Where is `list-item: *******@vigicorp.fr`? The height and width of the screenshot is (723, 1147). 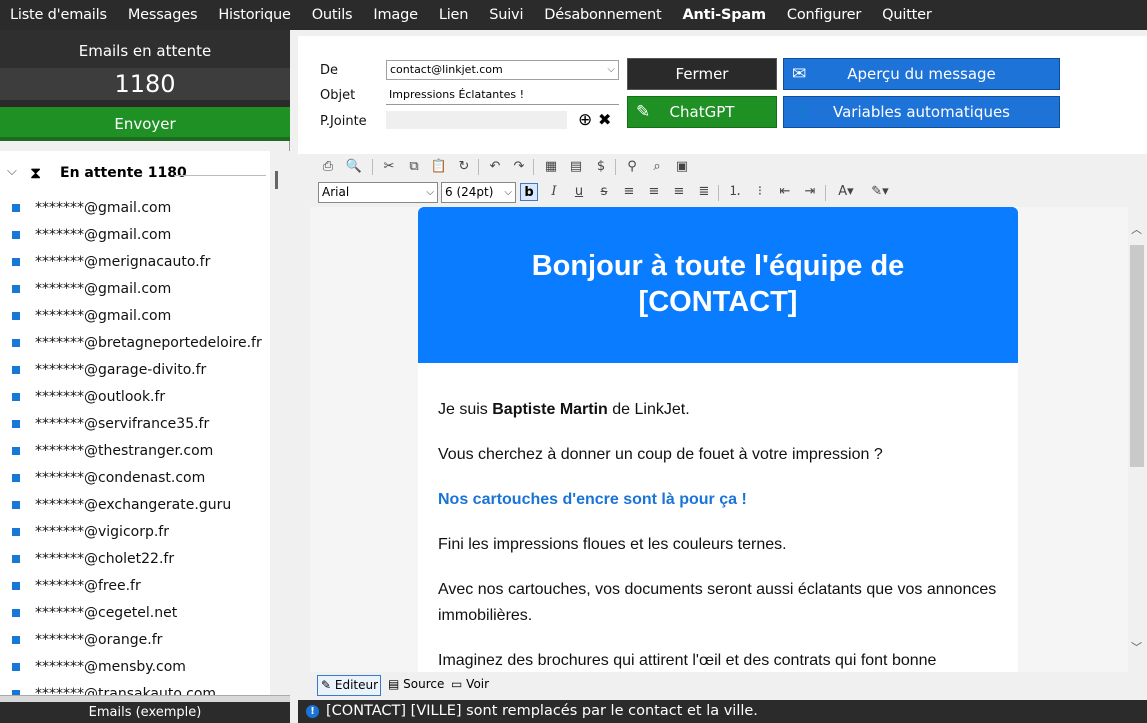
list-item: *******@vigicorp.fr is located at coordinates (135, 532).